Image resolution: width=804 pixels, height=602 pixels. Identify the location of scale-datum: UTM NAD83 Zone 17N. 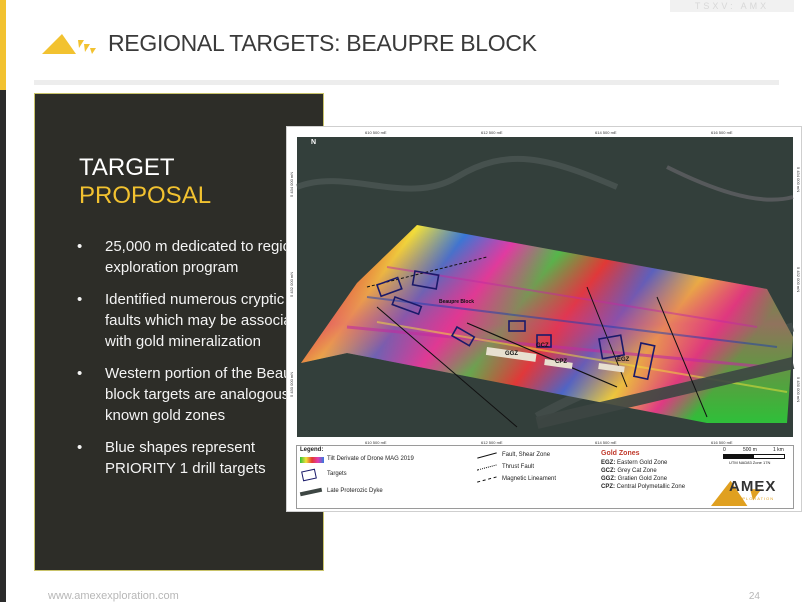
(750, 462).